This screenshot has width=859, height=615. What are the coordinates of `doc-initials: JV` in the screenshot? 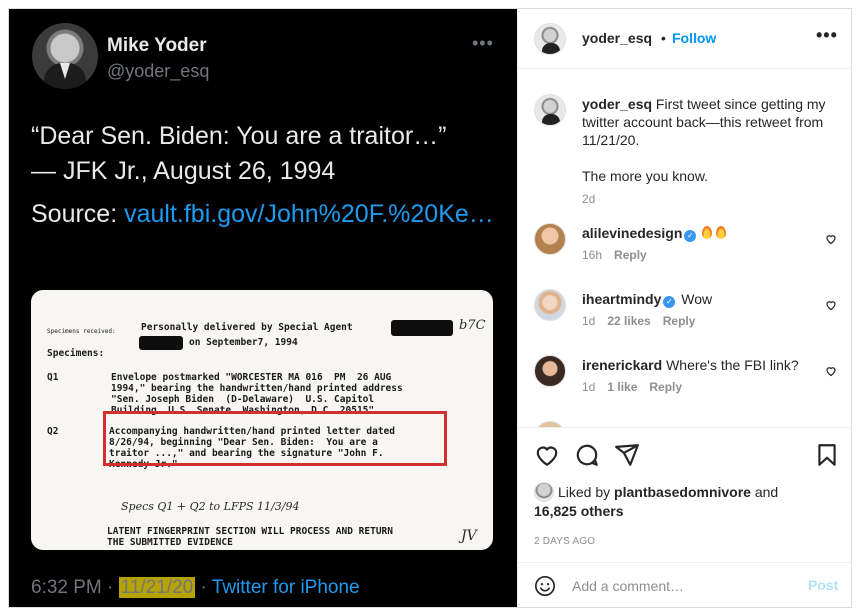 It's located at (469, 536).